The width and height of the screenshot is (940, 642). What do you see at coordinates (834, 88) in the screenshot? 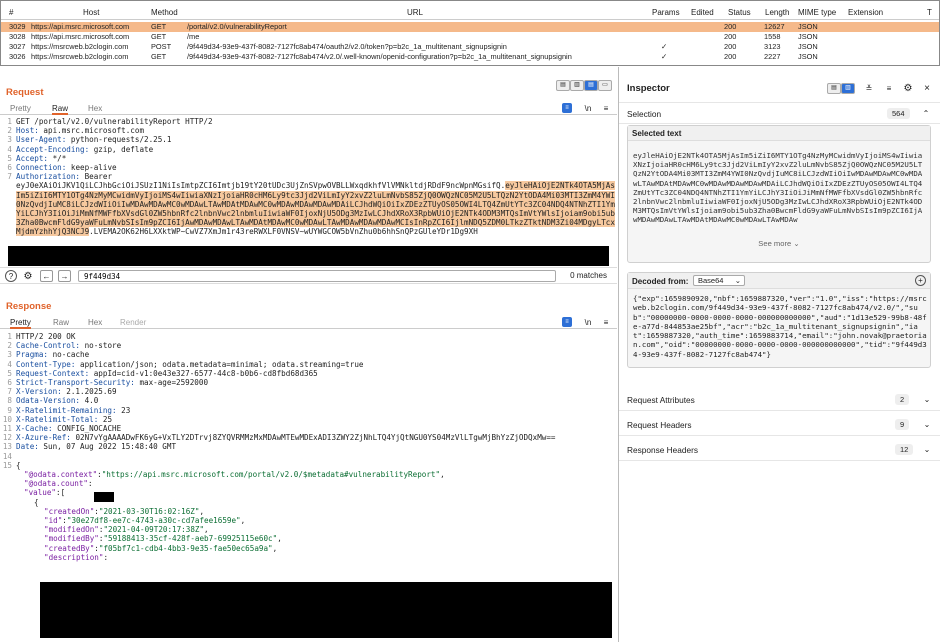
I see `layout-icon: ▤` at bounding box center [834, 88].